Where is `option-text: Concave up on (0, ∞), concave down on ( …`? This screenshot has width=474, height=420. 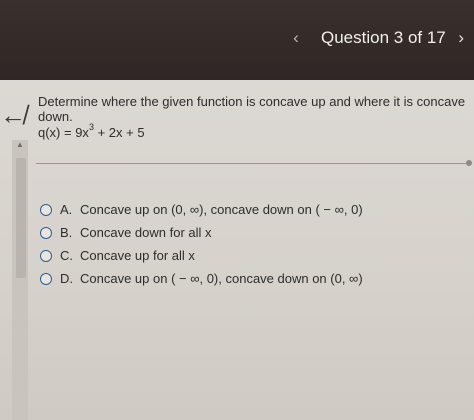
option-text: Concave up on (0, ∞), concave down on ( … is located at coordinates (221, 209).